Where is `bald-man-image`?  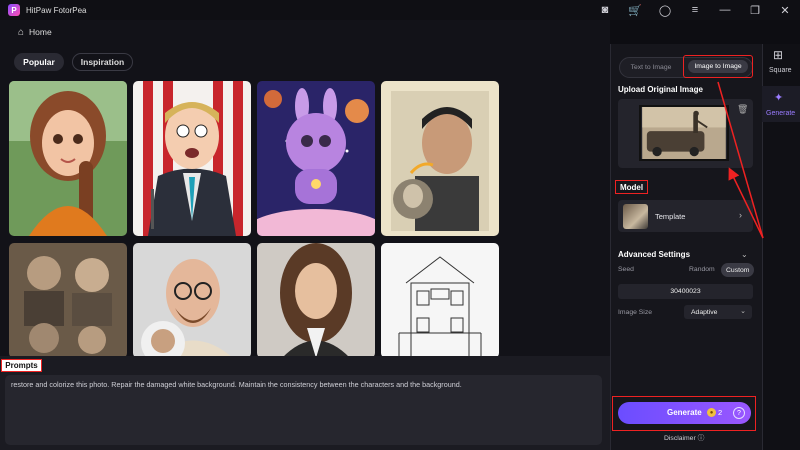 bald-man-image is located at coordinates (192, 300).